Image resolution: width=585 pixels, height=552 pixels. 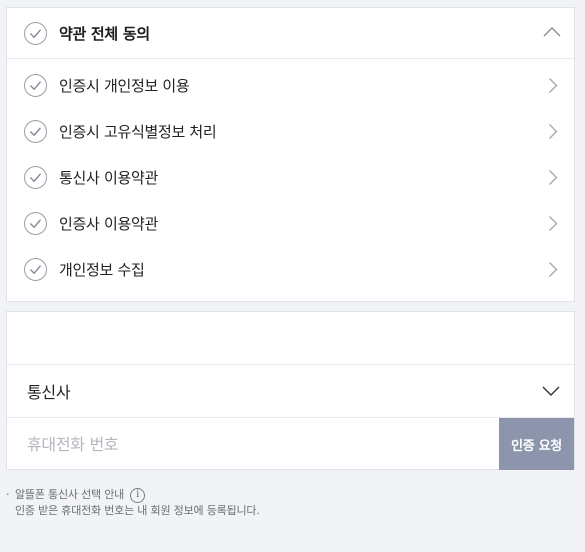 I want to click on carrier-select: 통신사, so click(x=290, y=391).